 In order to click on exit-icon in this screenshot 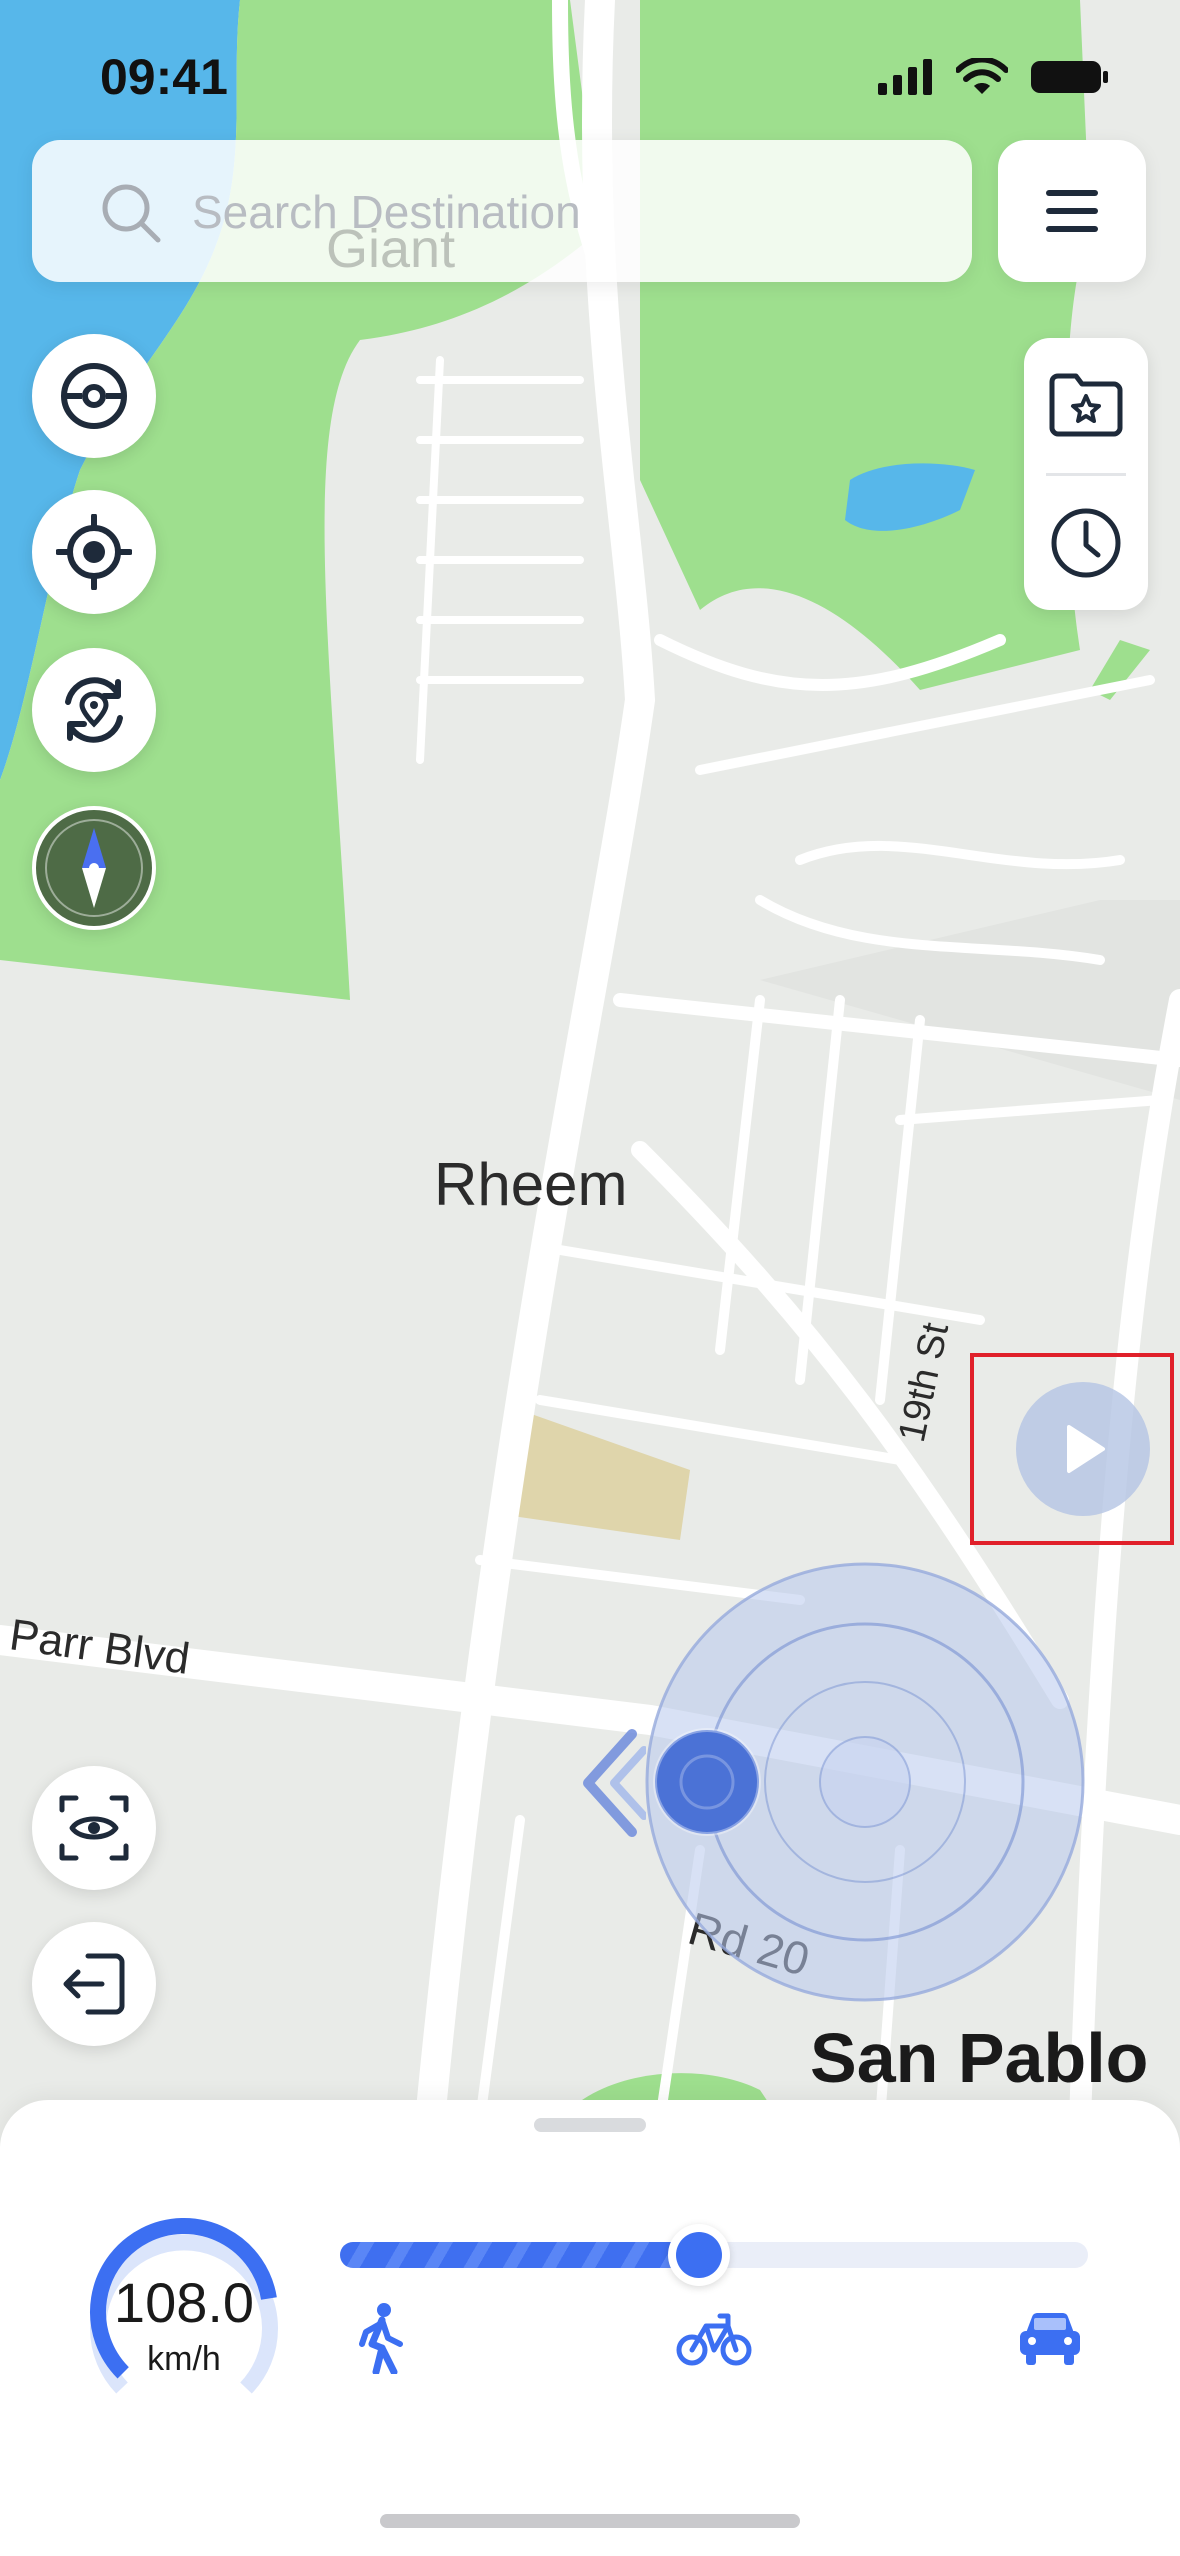, I will do `click(94, 1984)`.